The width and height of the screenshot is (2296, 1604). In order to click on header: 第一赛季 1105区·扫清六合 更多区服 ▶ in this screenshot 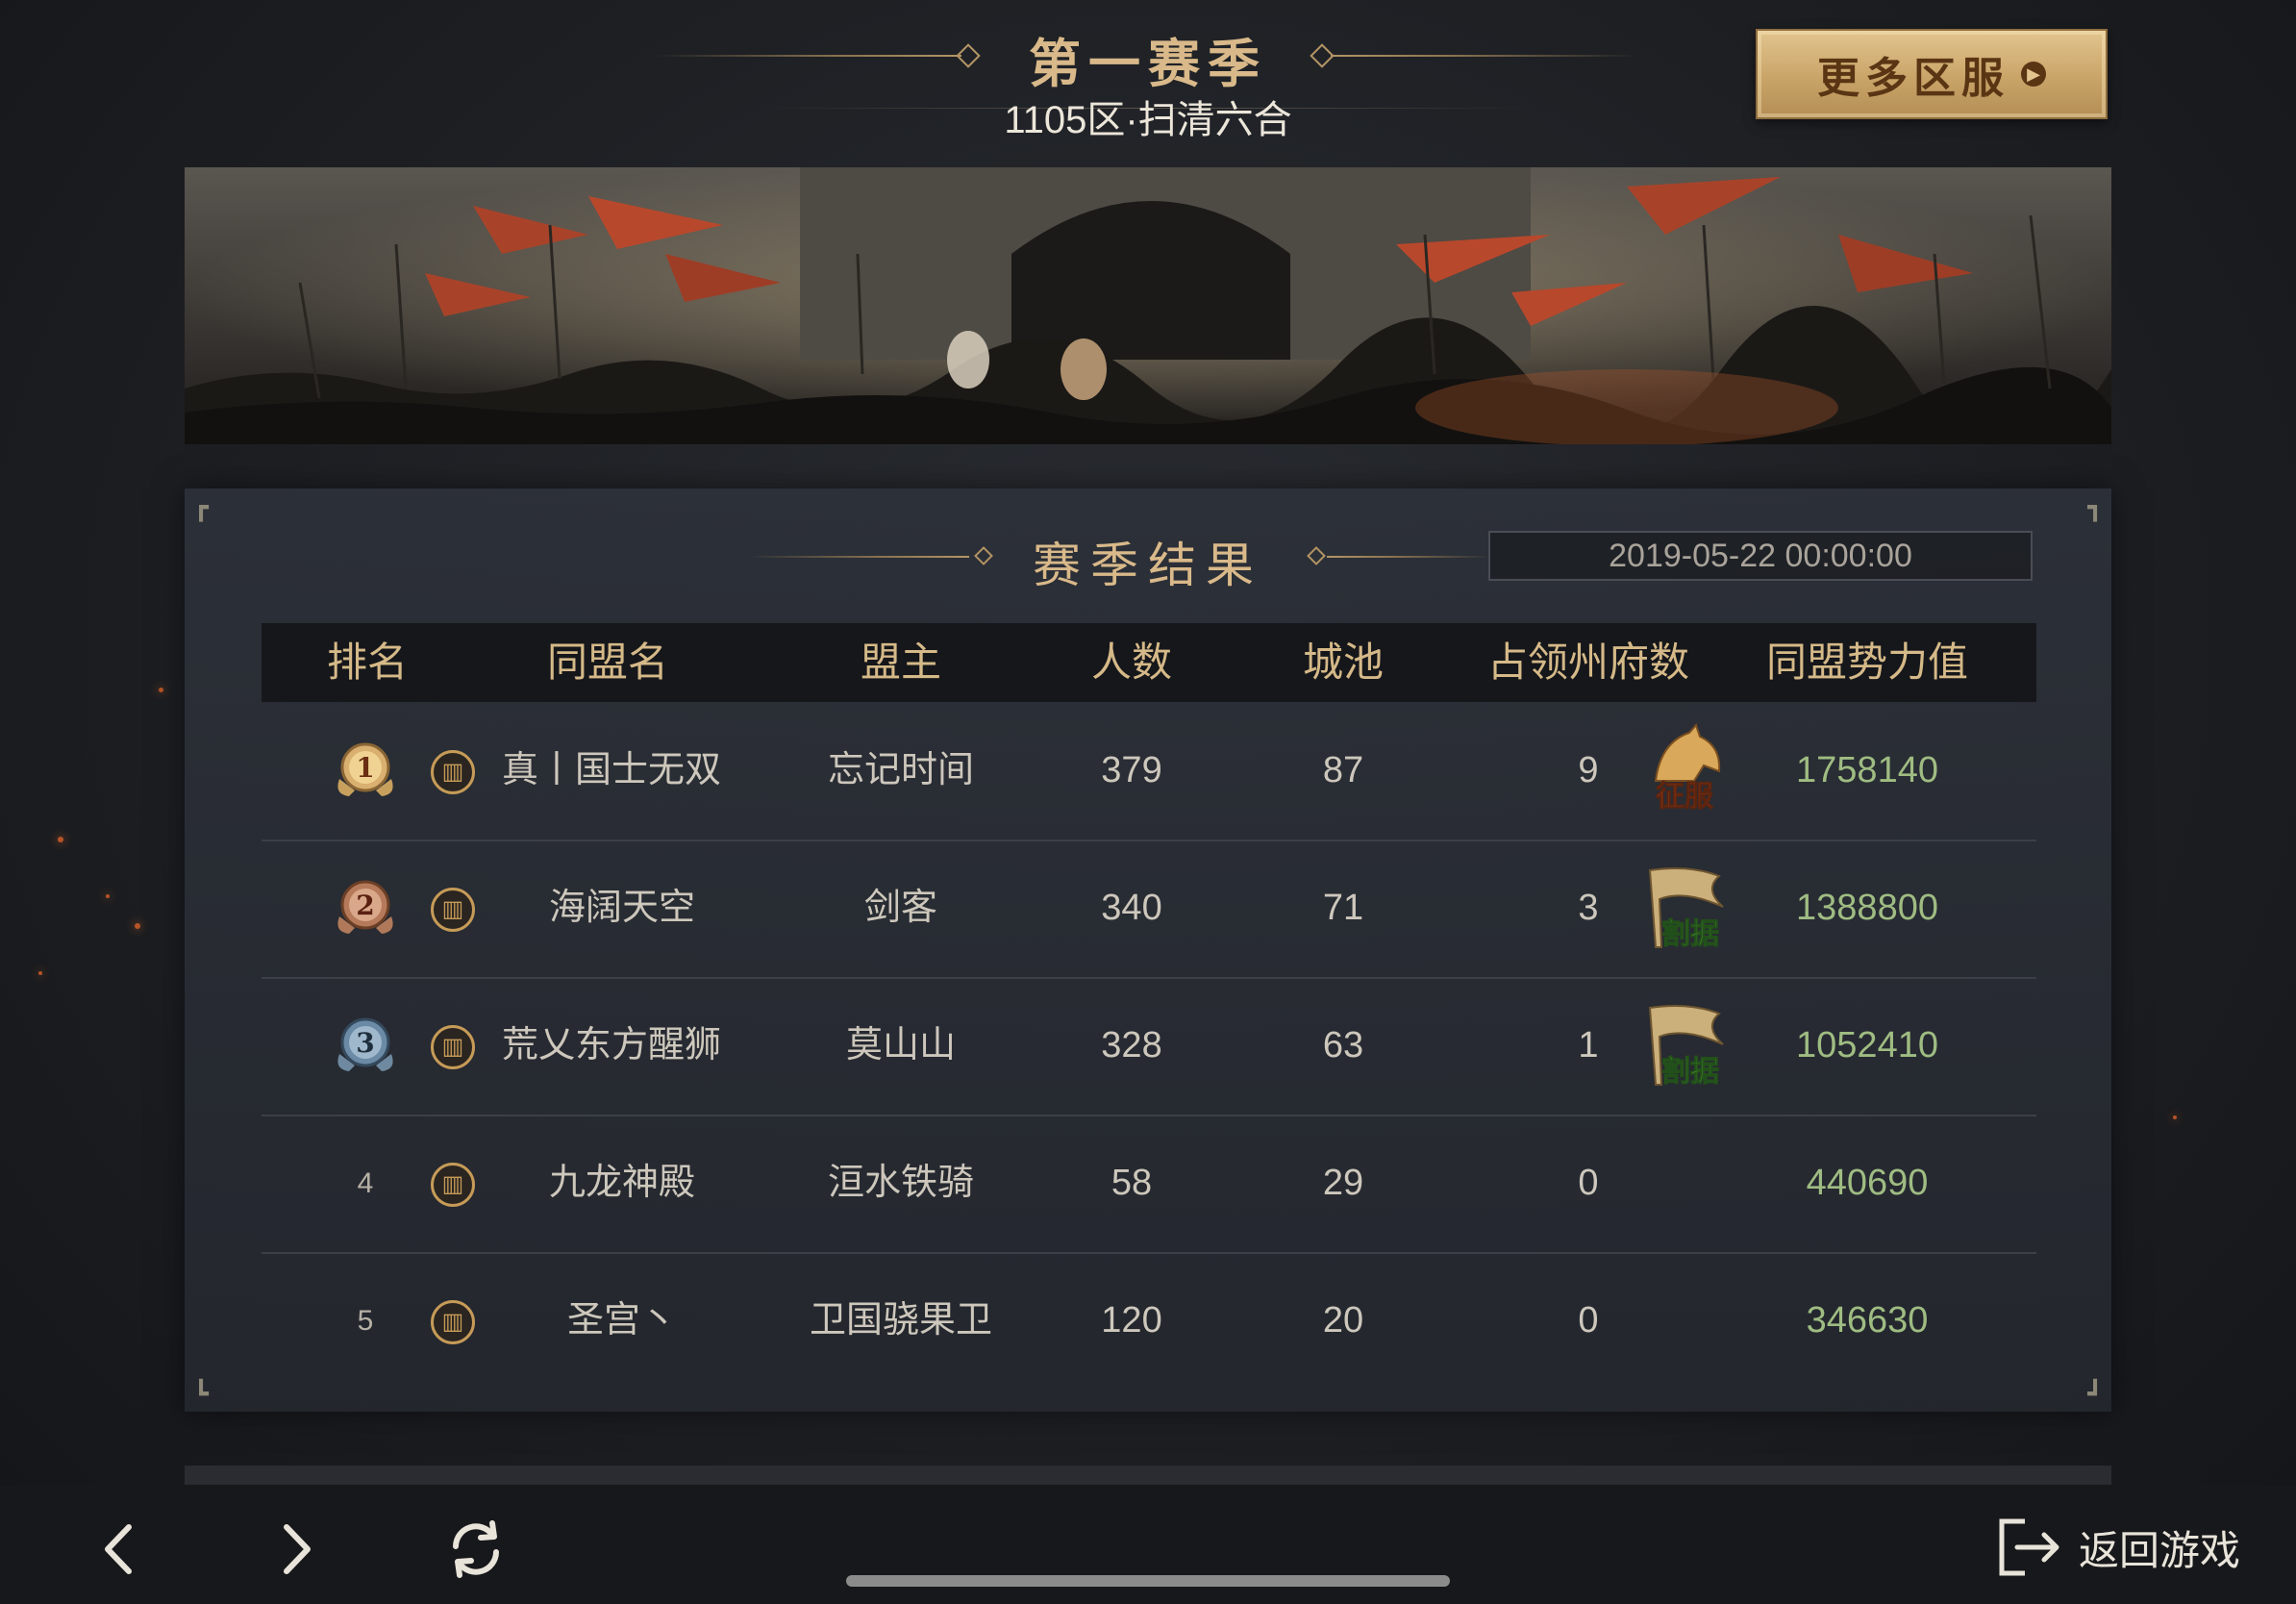, I will do `click(1148, 77)`.